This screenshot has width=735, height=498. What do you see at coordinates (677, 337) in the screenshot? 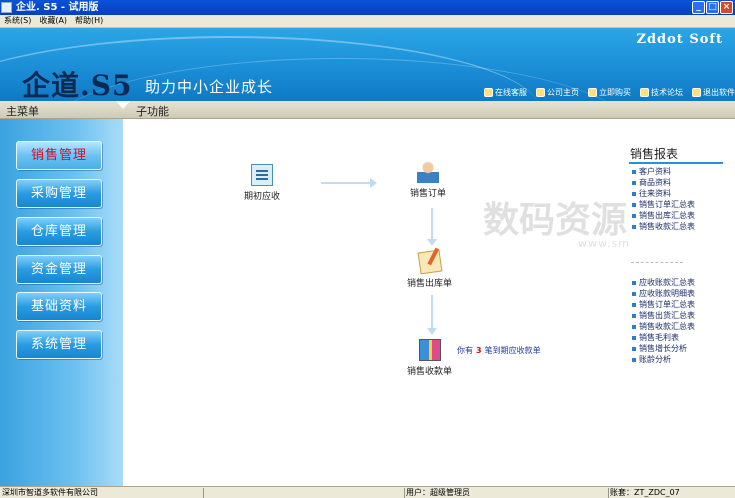
I see `report-link: 销售毛利表` at bounding box center [677, 337].